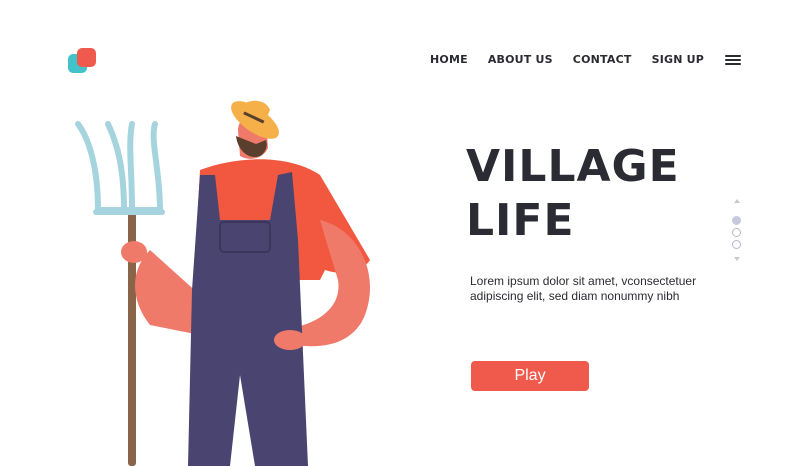  I want to click on logo-square-red, so click(86, 57).